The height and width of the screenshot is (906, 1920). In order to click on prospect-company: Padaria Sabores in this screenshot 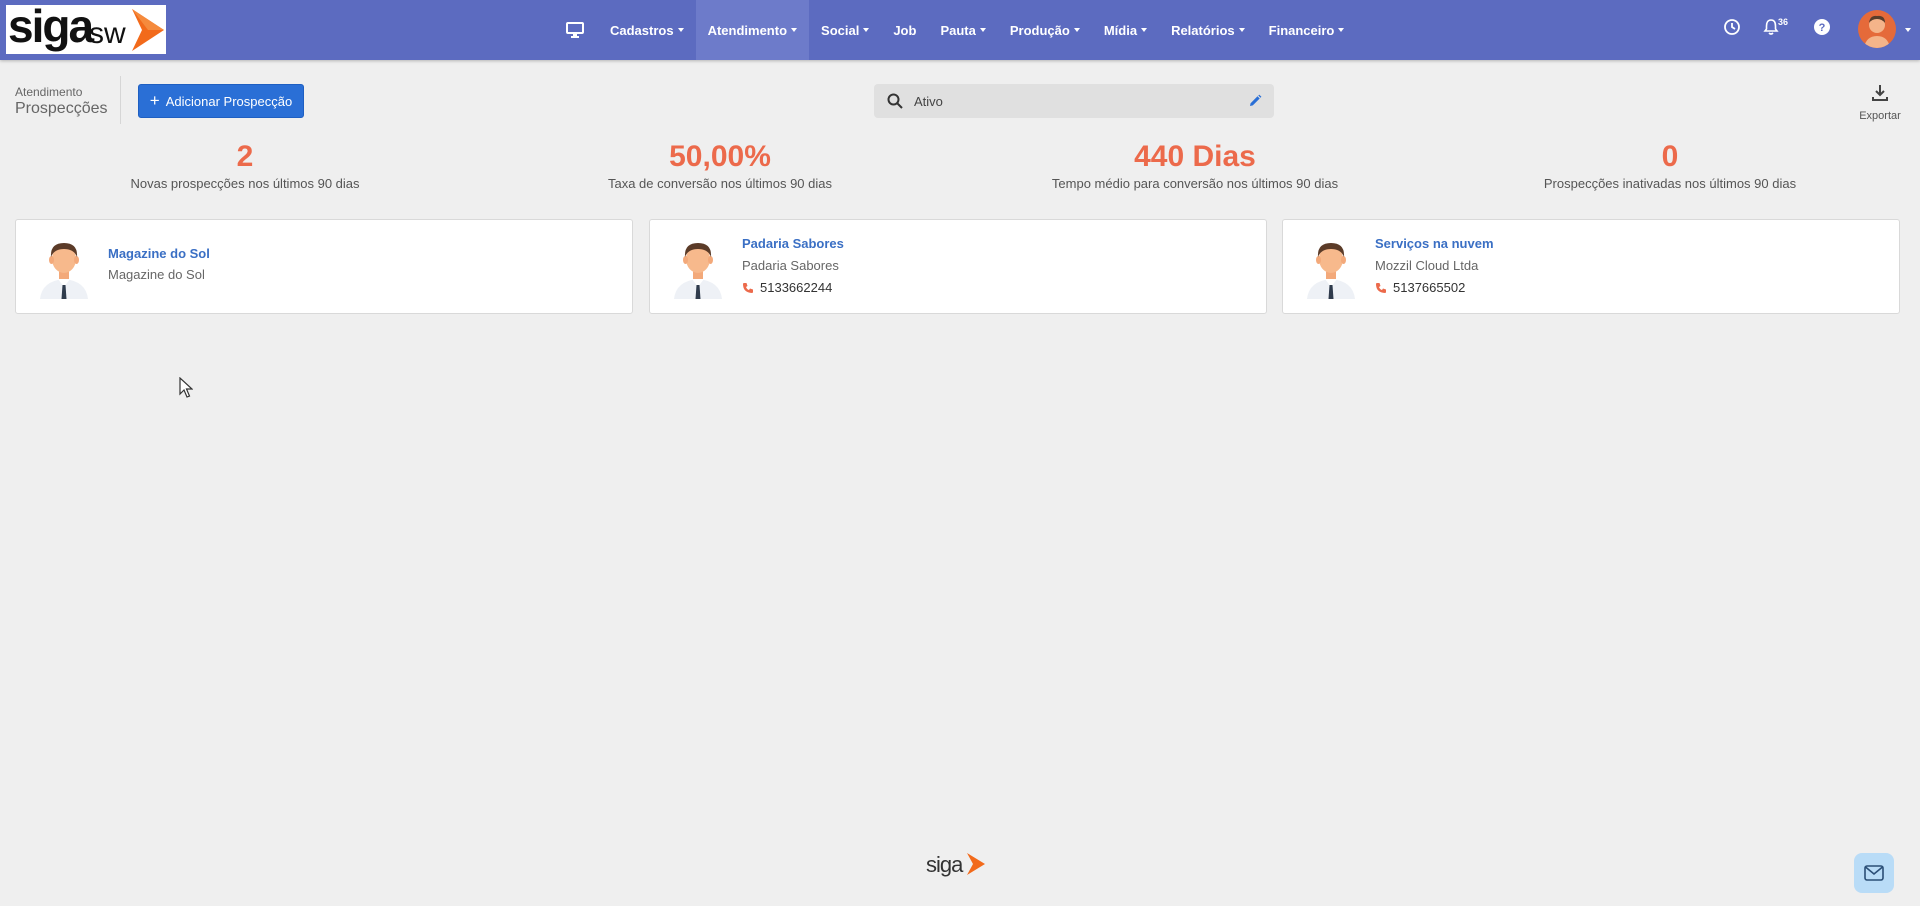, I will do `click(790, 265)`.